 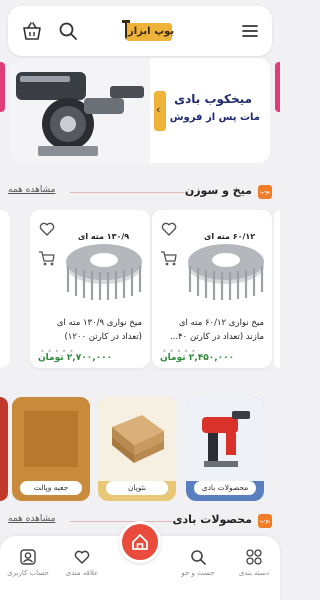 I want to click on category-label: جعبه وپالت, so click(x=51, y=488).